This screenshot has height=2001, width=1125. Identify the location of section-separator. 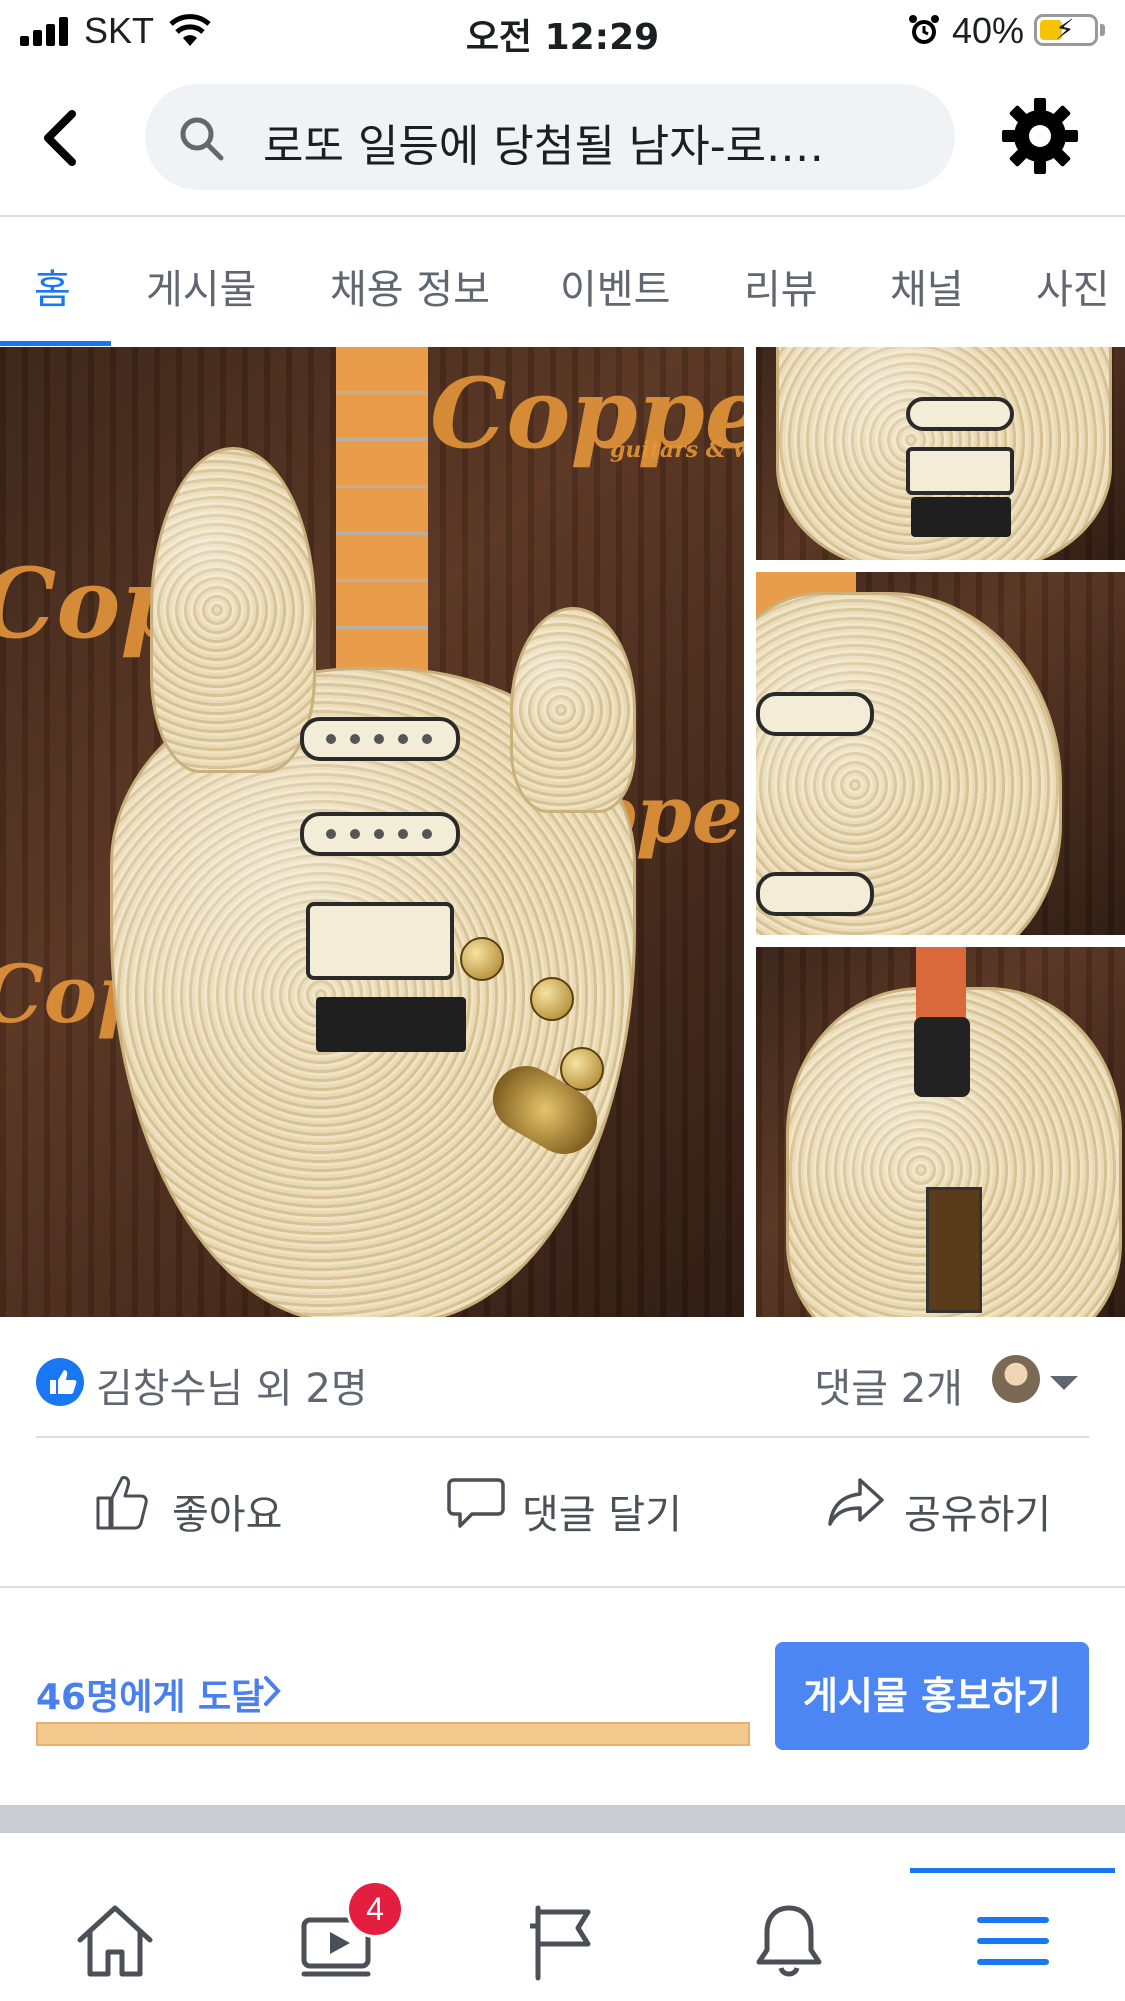
(562, 1819).